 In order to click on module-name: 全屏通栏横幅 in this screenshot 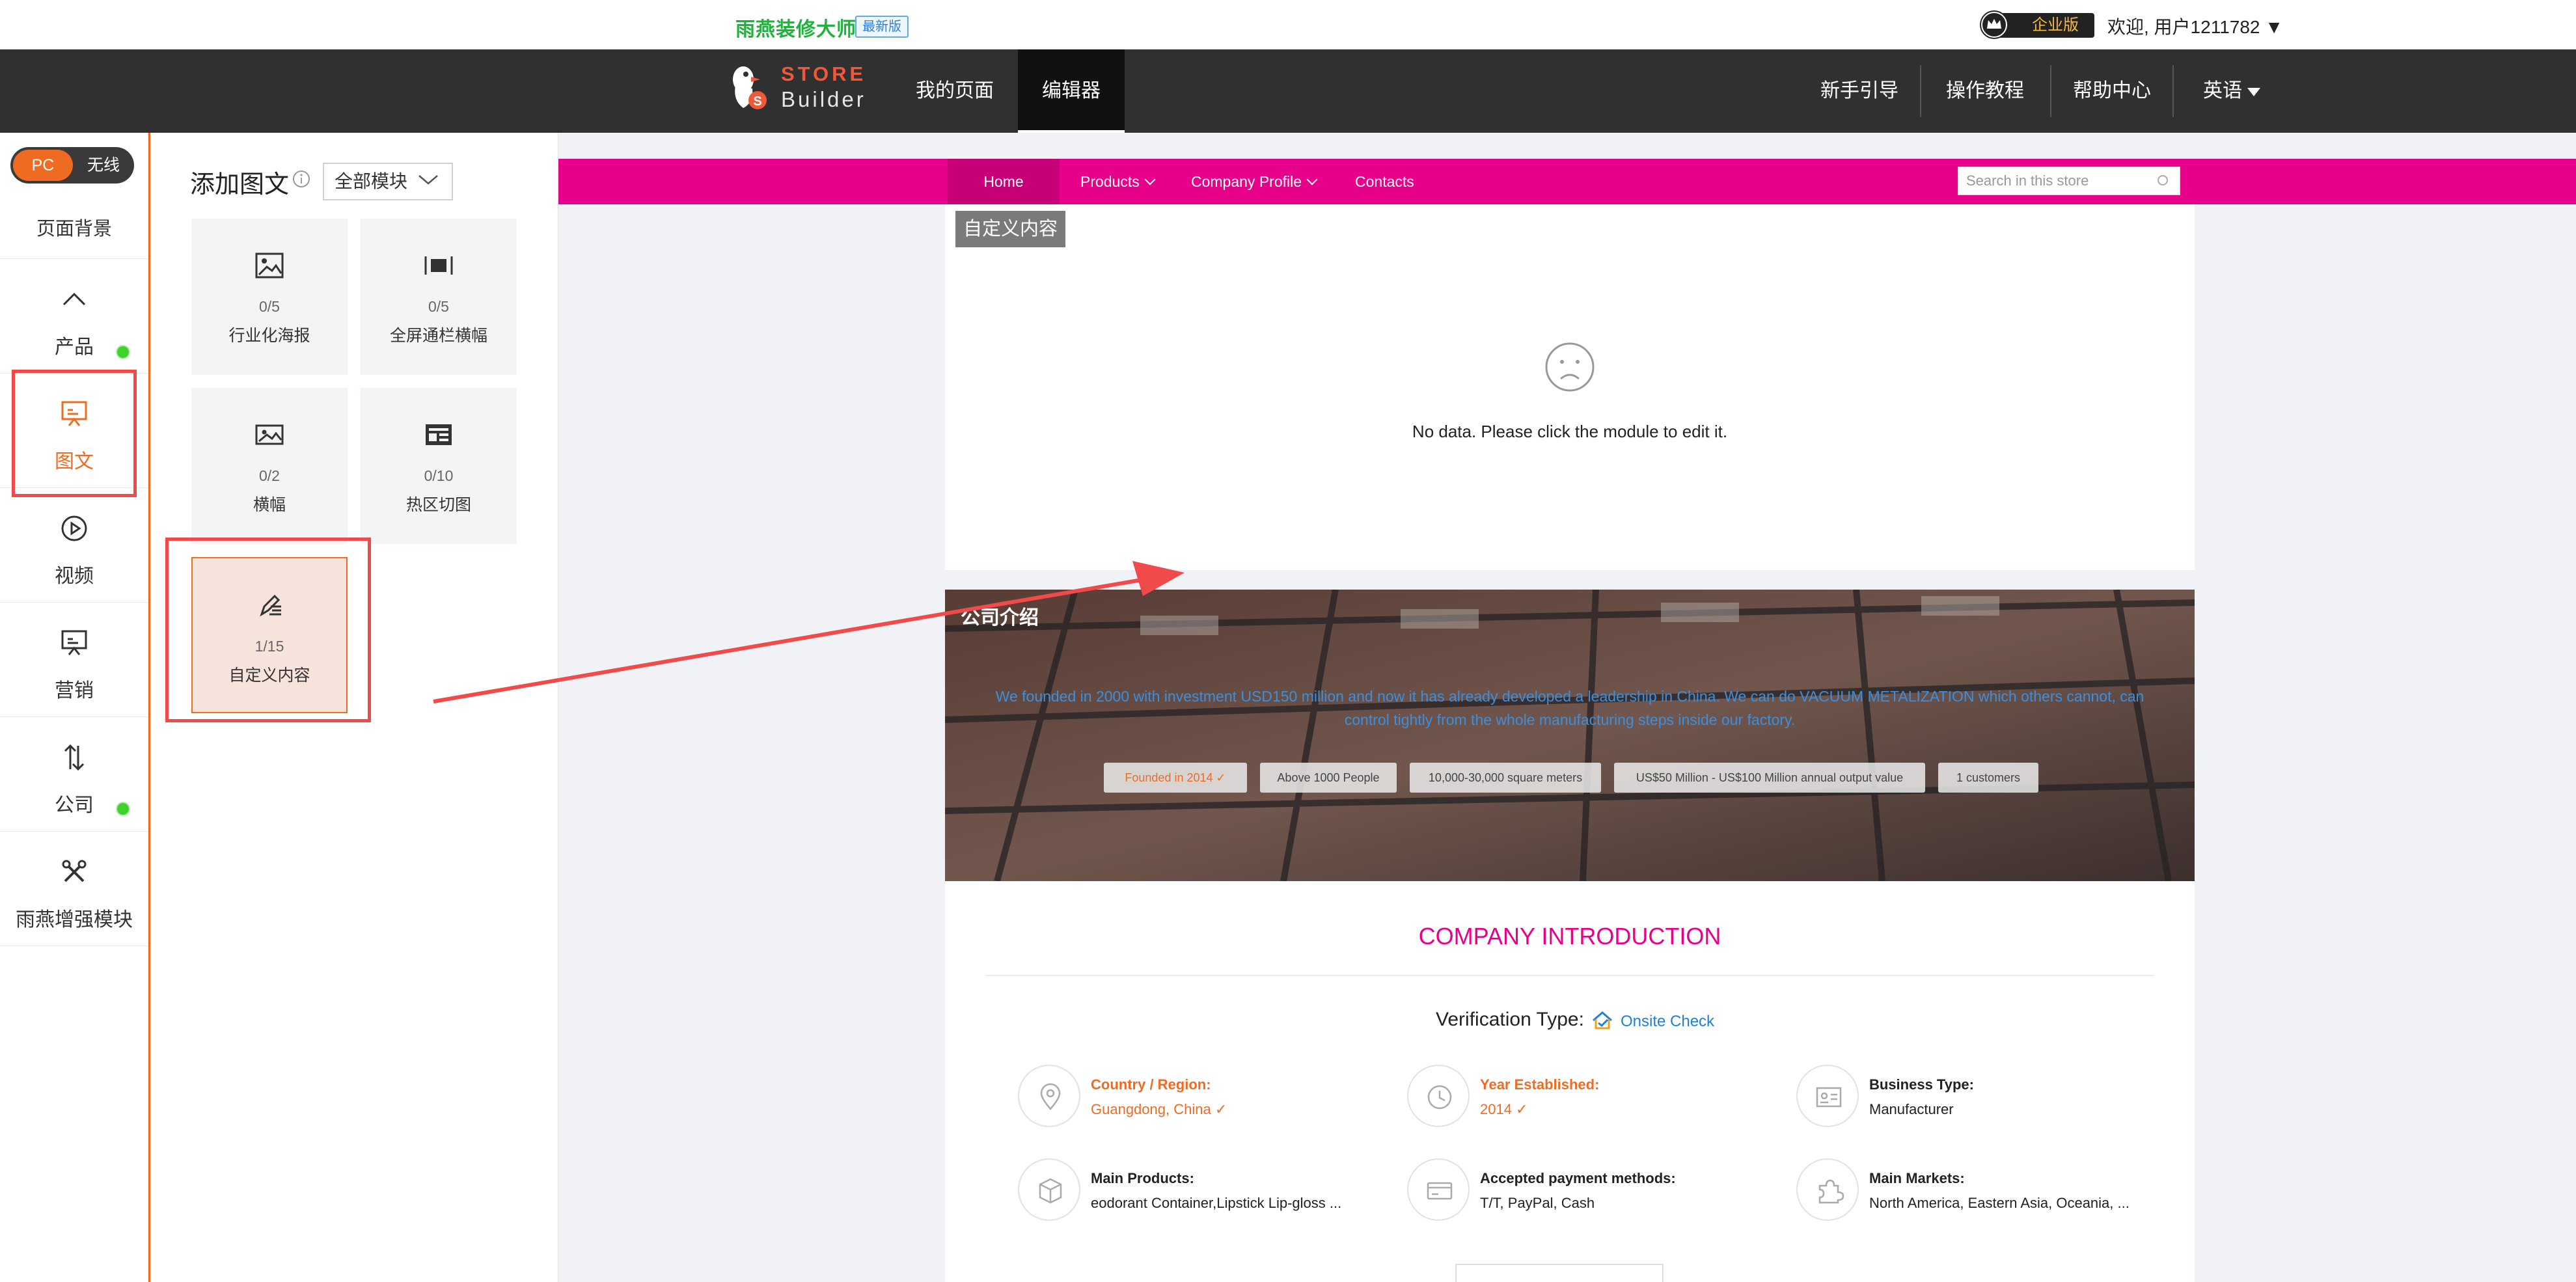, I will do `click(438, 336)`.